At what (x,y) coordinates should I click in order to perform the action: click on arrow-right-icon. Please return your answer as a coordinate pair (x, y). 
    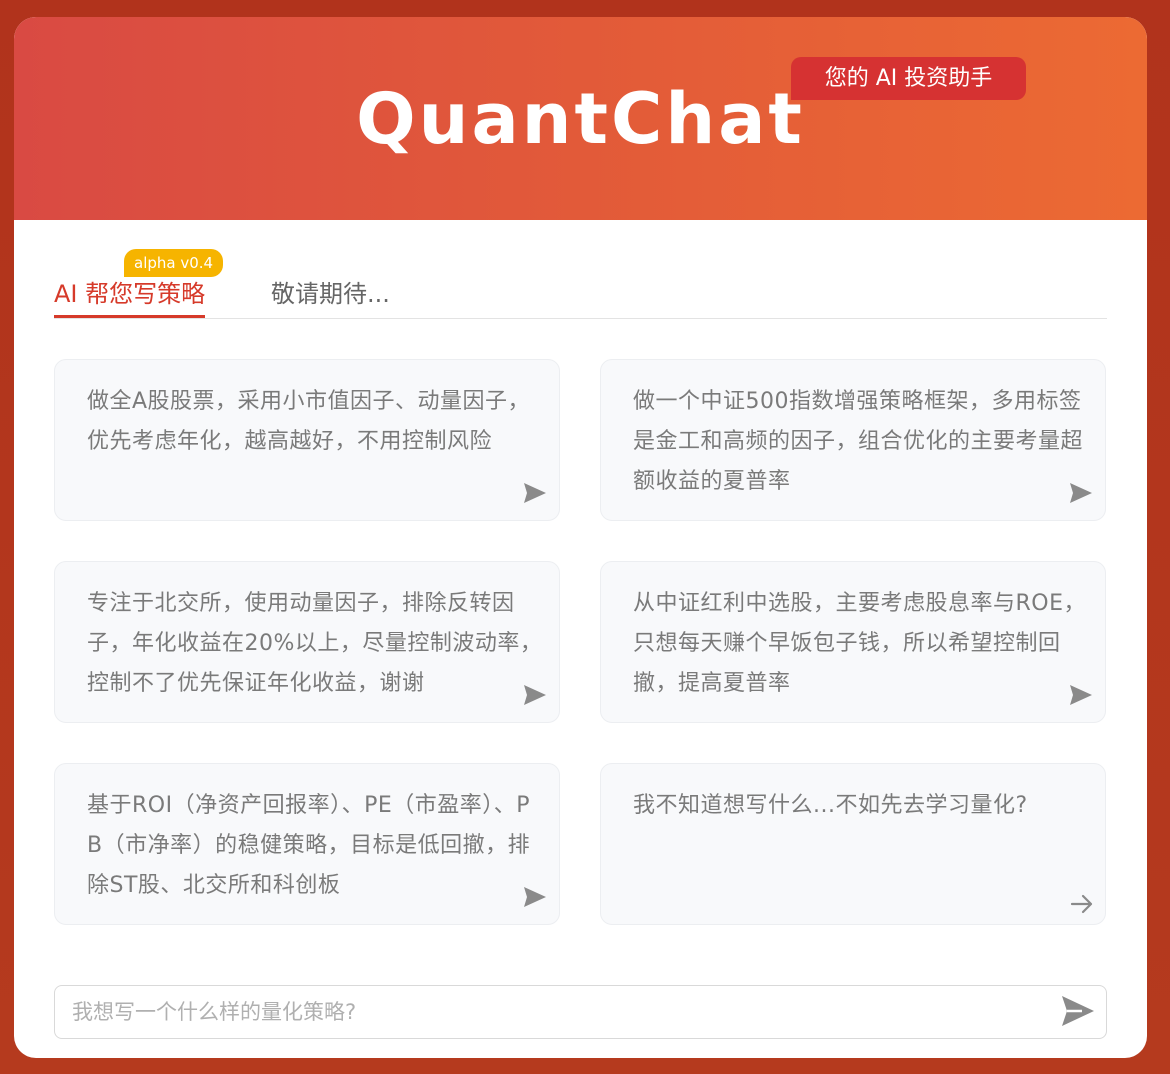
    Looking at the image, I should click on (1082, 904).